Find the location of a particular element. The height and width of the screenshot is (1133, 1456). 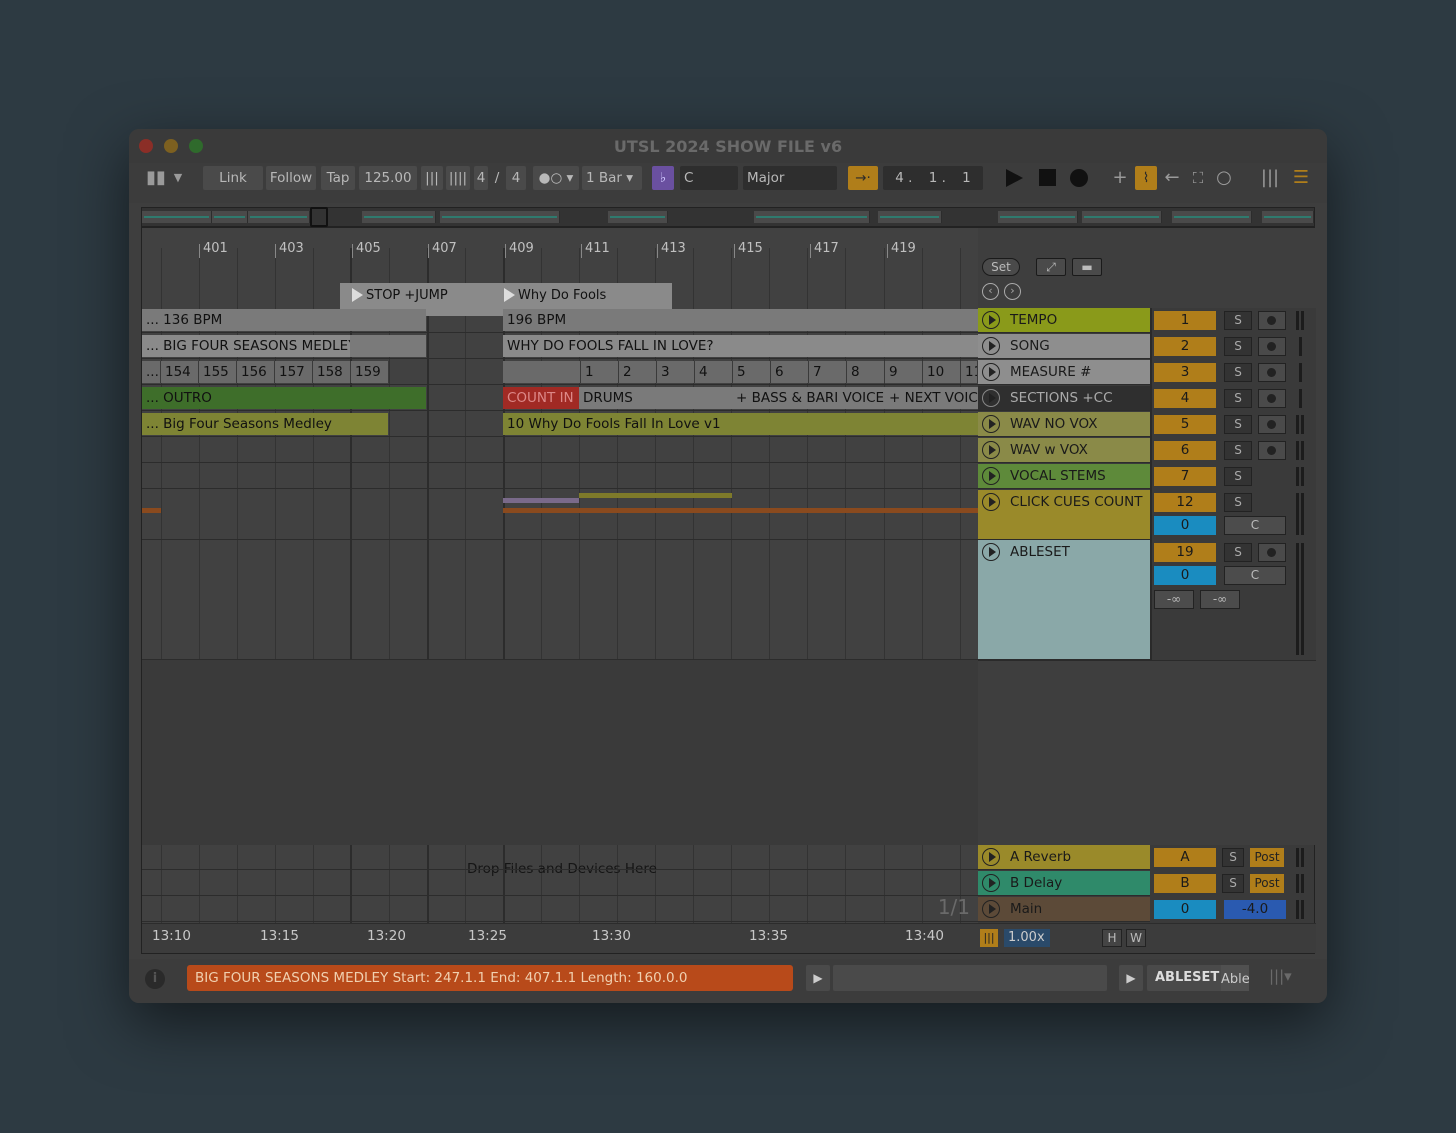

device-tab: Able is located at coordinates (1235, 978).